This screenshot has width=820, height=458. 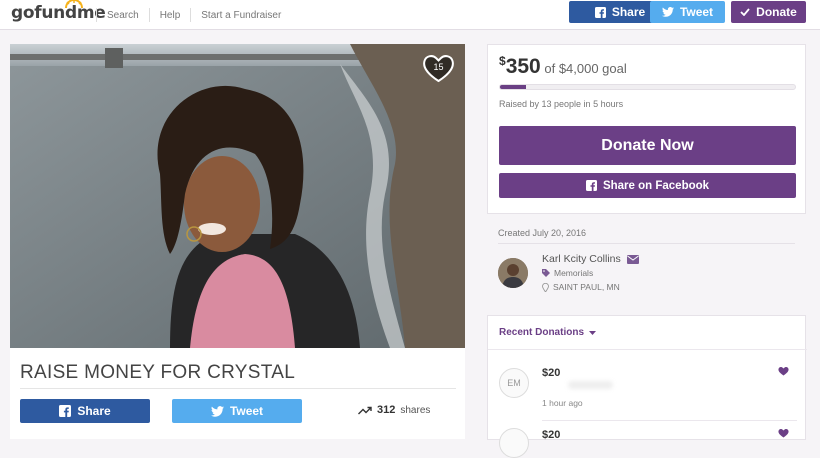 I want to click on shares-label: shares, so click(x=415, y=410).